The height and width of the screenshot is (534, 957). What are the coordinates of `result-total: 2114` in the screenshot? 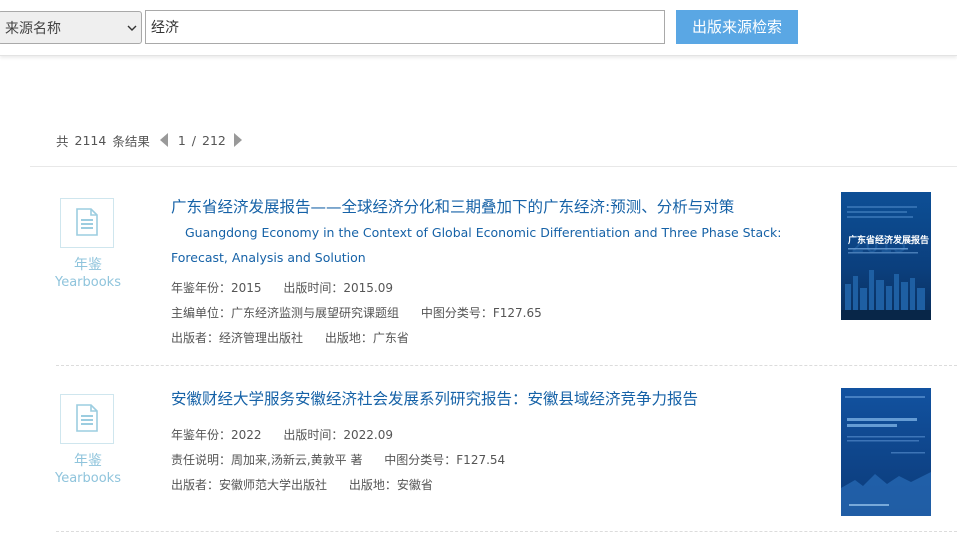 It's located at (90, 140).